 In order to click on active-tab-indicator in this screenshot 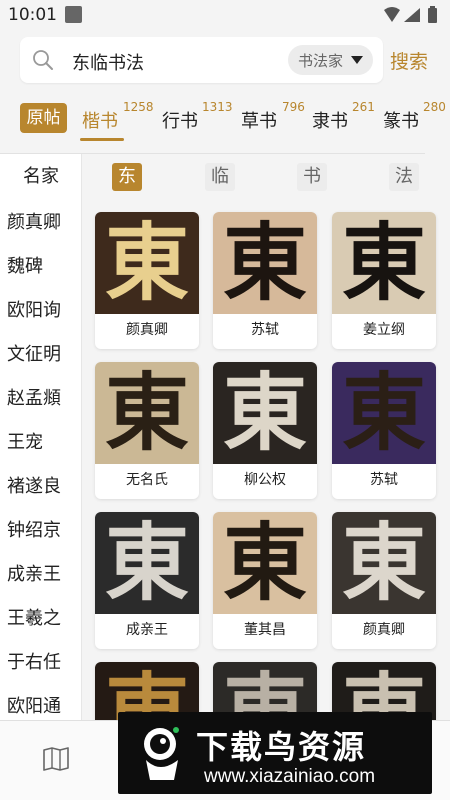, I will do `click(102, 139)`.